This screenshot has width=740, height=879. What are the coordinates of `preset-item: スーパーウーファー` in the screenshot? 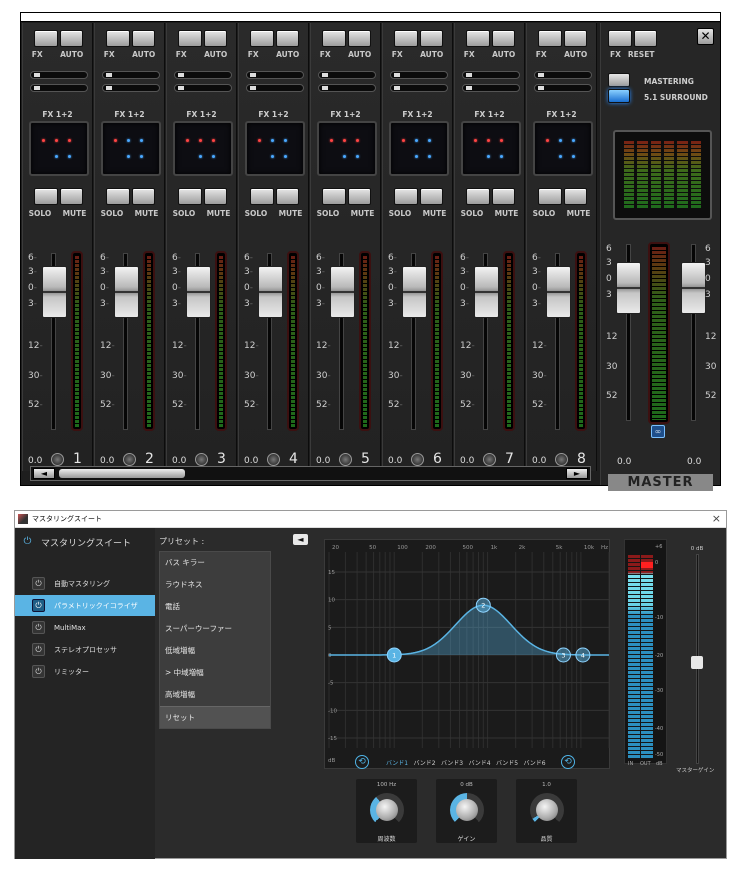 It's located at (215, 629).